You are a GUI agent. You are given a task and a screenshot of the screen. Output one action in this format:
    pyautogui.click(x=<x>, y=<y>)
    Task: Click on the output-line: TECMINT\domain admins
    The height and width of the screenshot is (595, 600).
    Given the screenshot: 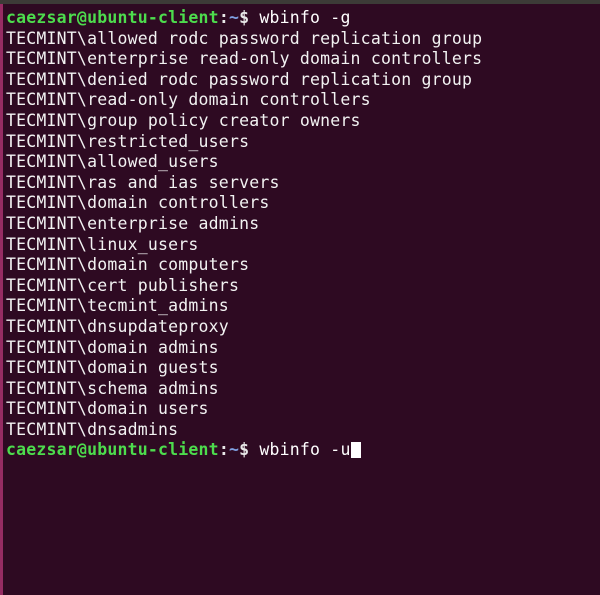 What is the action you would take?
    pyautogui.click(x=112, y=347)
    